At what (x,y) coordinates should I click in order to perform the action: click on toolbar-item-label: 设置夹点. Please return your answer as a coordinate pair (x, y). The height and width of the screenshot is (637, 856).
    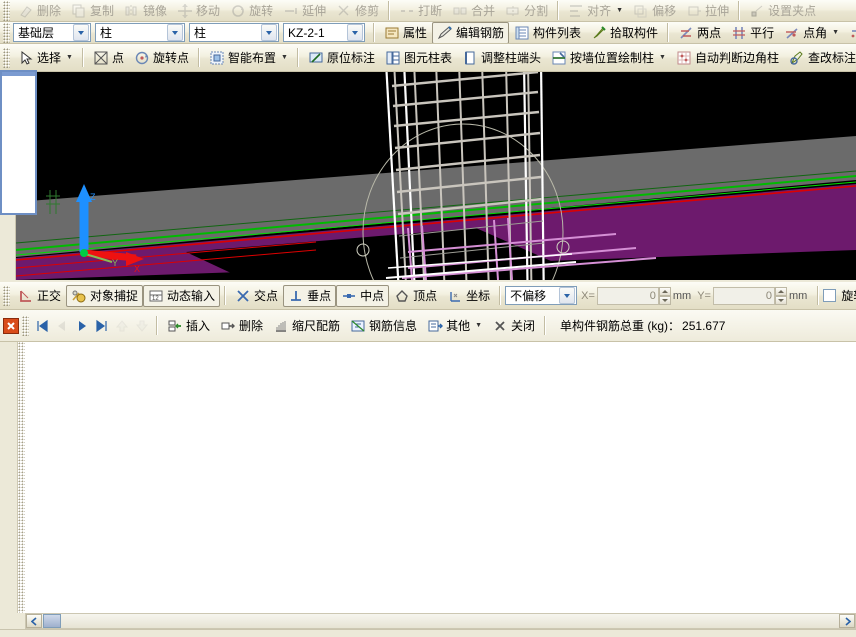
    Looking at the image, I should click on (792, 10).